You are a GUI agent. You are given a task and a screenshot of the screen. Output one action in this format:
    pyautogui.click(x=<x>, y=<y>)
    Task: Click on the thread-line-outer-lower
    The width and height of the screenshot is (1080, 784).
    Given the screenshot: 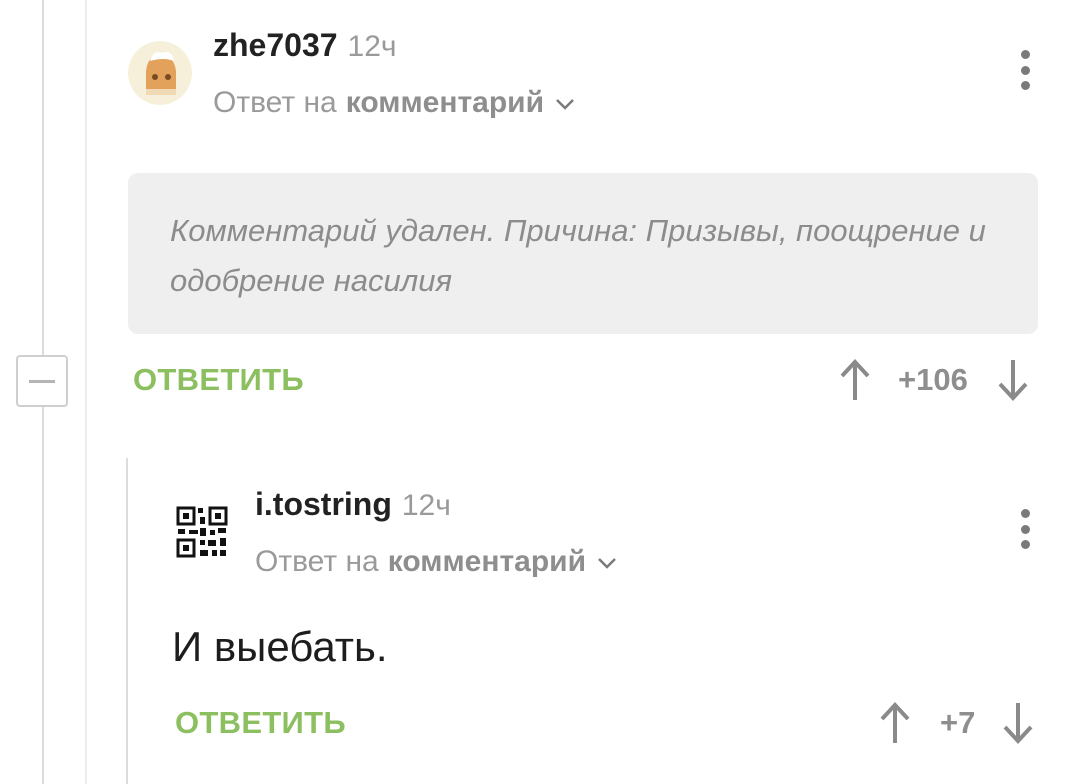 What is the action you would take?
    pyautogui.click(x=43, y=595)
    